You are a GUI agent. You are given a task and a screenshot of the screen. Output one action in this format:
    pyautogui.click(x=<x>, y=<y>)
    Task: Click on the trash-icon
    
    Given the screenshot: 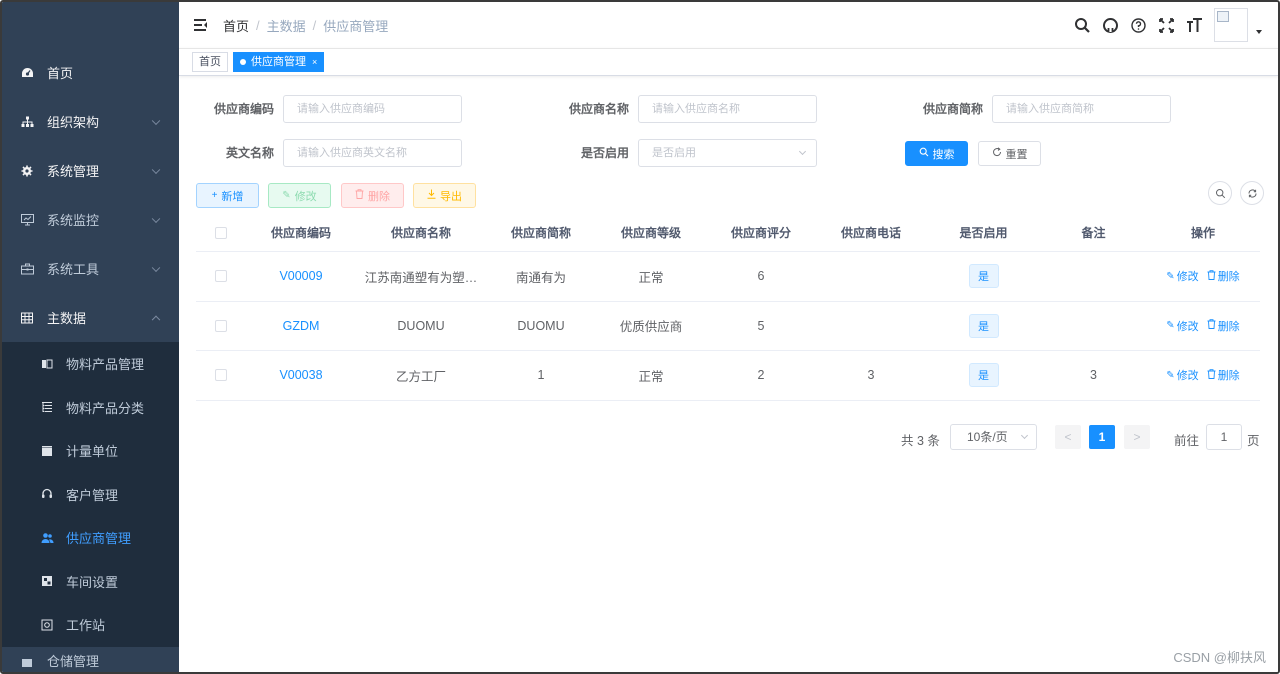 What is the action you would take?
    pyautogui.click(x=359, y=195)
    